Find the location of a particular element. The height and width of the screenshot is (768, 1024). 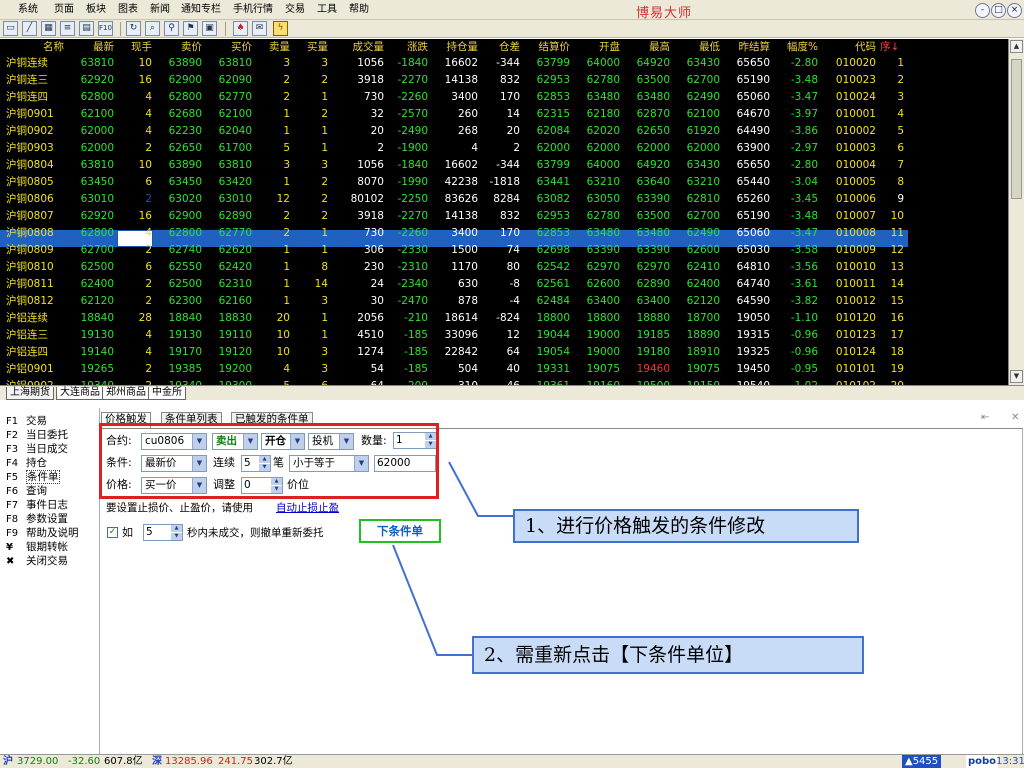

column-header: 买量 is located at coordinates (312, 47).